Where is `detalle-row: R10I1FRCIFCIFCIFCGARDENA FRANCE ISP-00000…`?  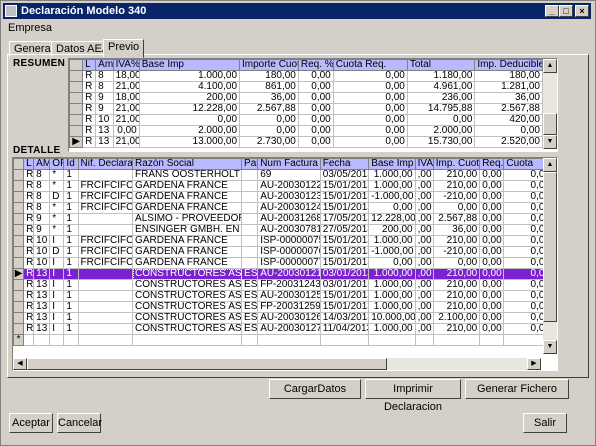
detalle-row: R10I1FRCIFCIFCIFCGARDENA FRANCE ISP-00000… is located at coordinates (283, 263).